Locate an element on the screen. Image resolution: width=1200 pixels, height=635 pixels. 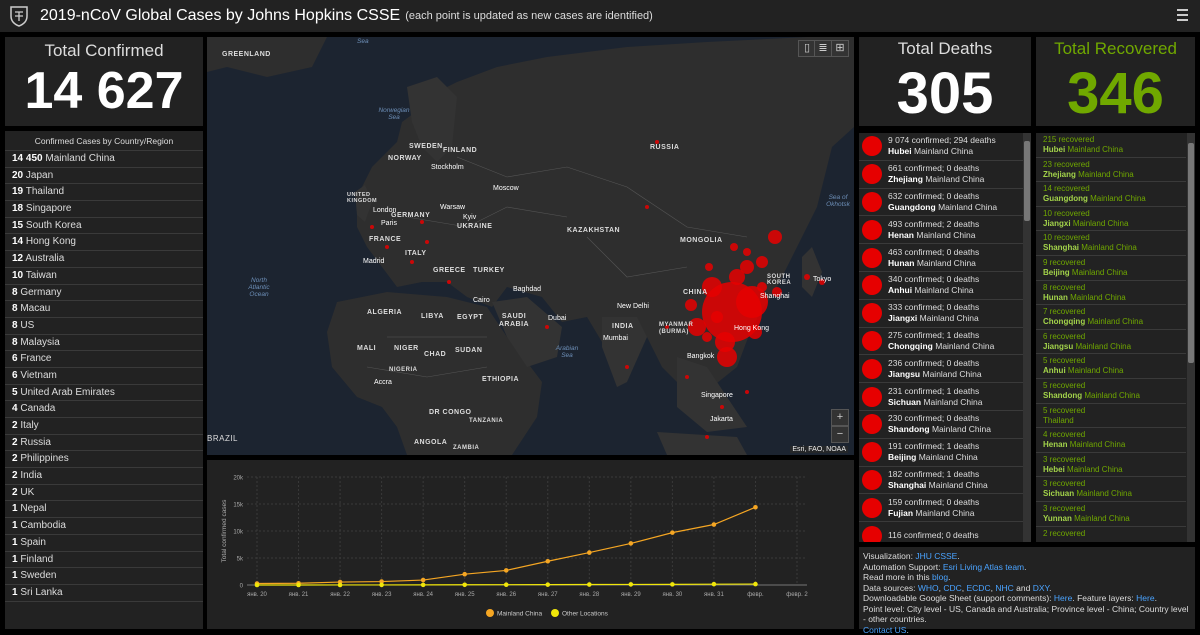
recovered-row: 5 recovered Shandong Mainland China is located at coordinates (1111, 391).